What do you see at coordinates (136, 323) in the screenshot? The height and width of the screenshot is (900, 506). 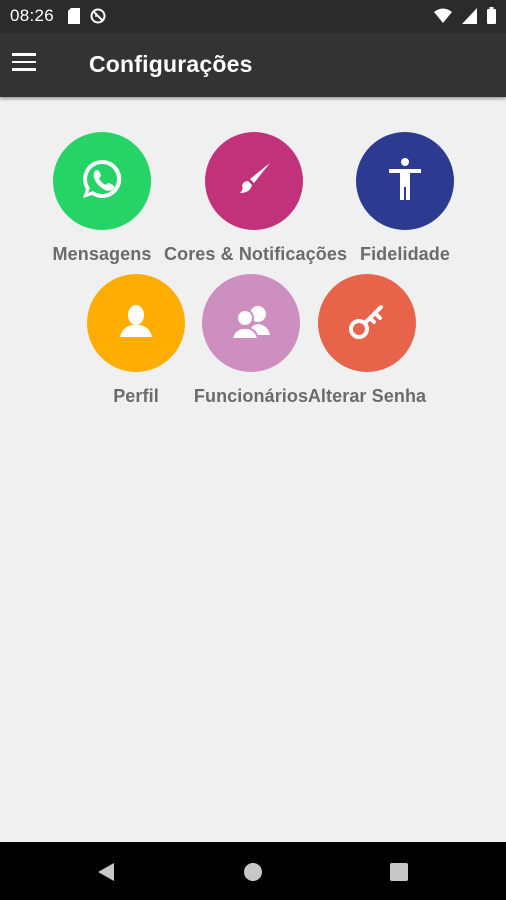 I see `person-icon` at bounding box center [136, 323].